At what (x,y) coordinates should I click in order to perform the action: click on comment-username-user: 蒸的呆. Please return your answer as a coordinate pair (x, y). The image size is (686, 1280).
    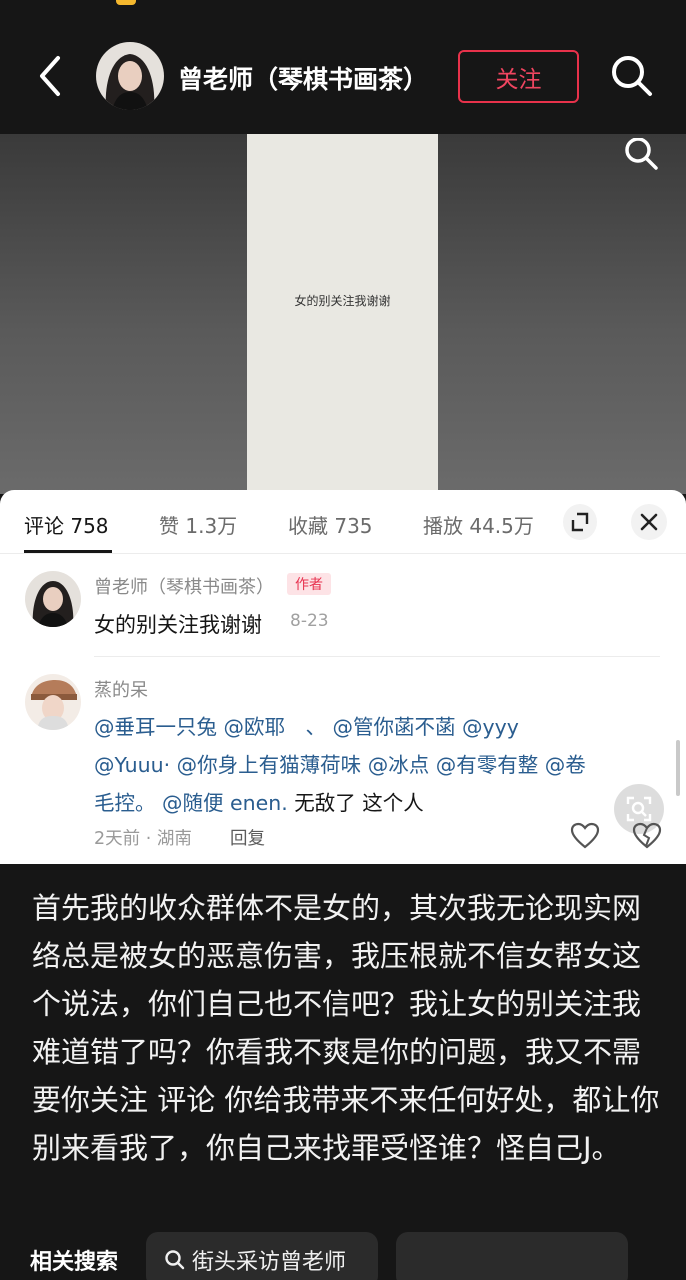
    Looking at the image, I should click on (121, 689).